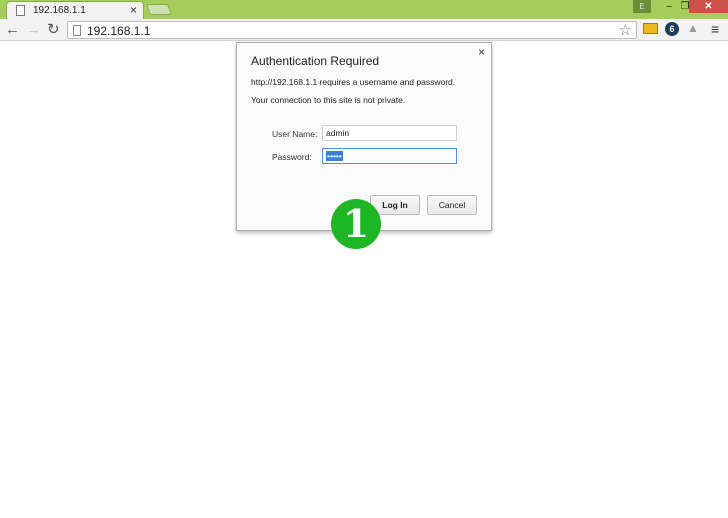 The image size is (728, 518). I want to click on browser-tab: 192.168.1.1 ×, so click(75, 10).